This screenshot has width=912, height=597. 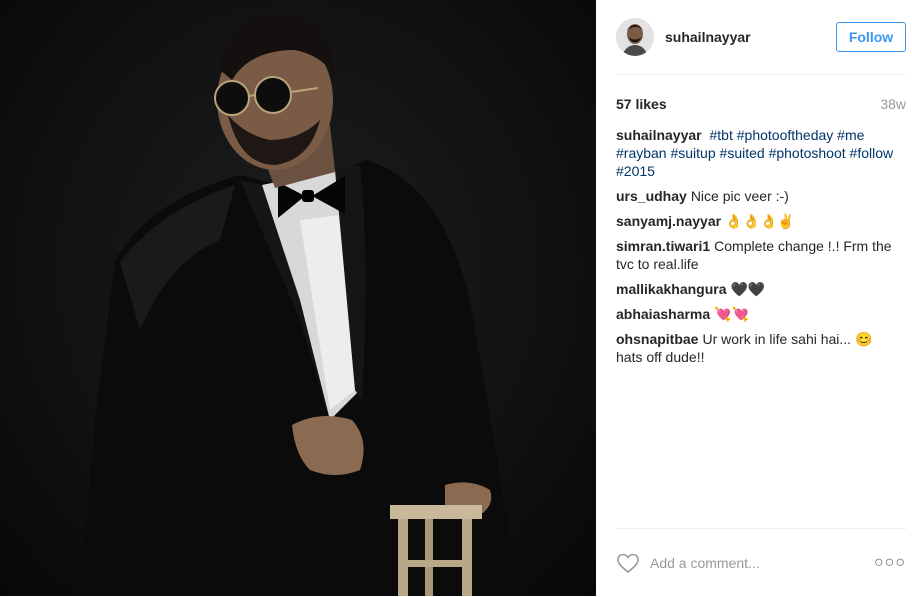 What do you see at coordinates (872, 153) in the screenshot?
I see `hashtag: #follow` at bounding box center [872, 153].